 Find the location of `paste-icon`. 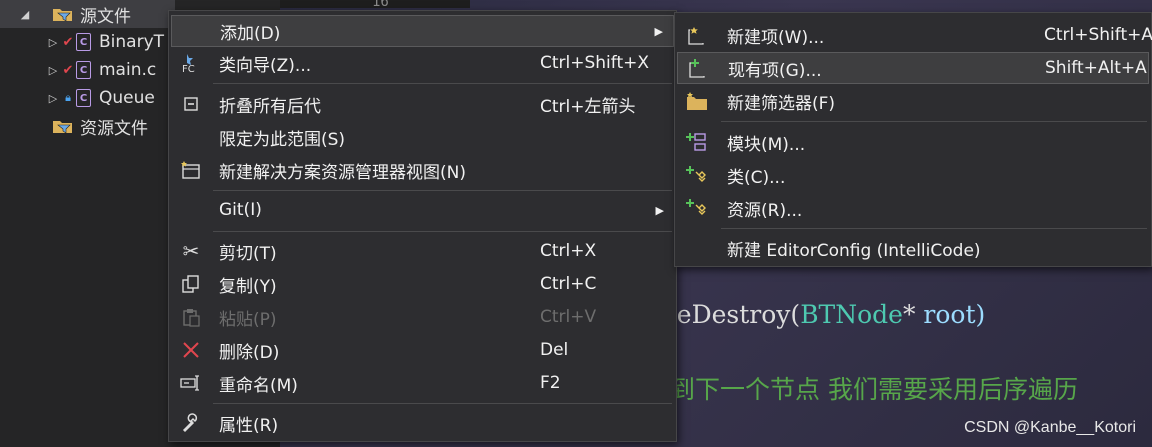

paste-icon is located at coordinates (191, 317).